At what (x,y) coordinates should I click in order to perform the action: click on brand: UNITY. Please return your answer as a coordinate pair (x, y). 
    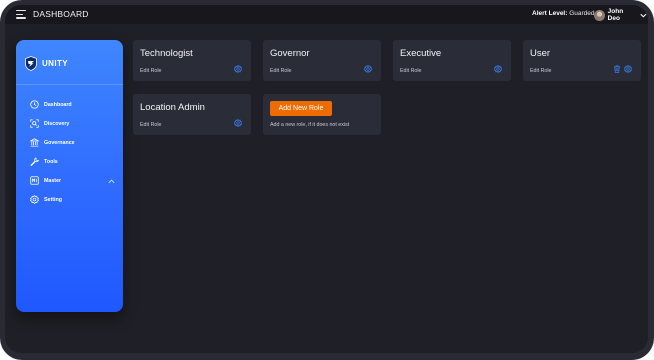
    Looking at the image, I should click on (46, 63).